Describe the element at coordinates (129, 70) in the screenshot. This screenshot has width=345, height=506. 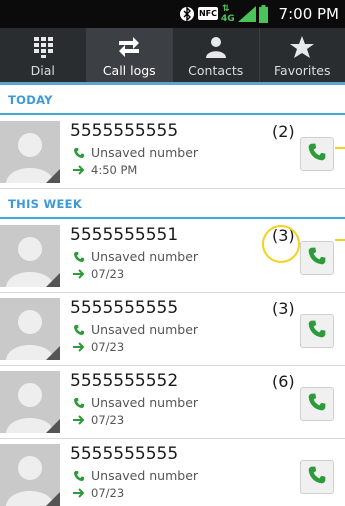
I see `tab-label: Call logs` at that location.